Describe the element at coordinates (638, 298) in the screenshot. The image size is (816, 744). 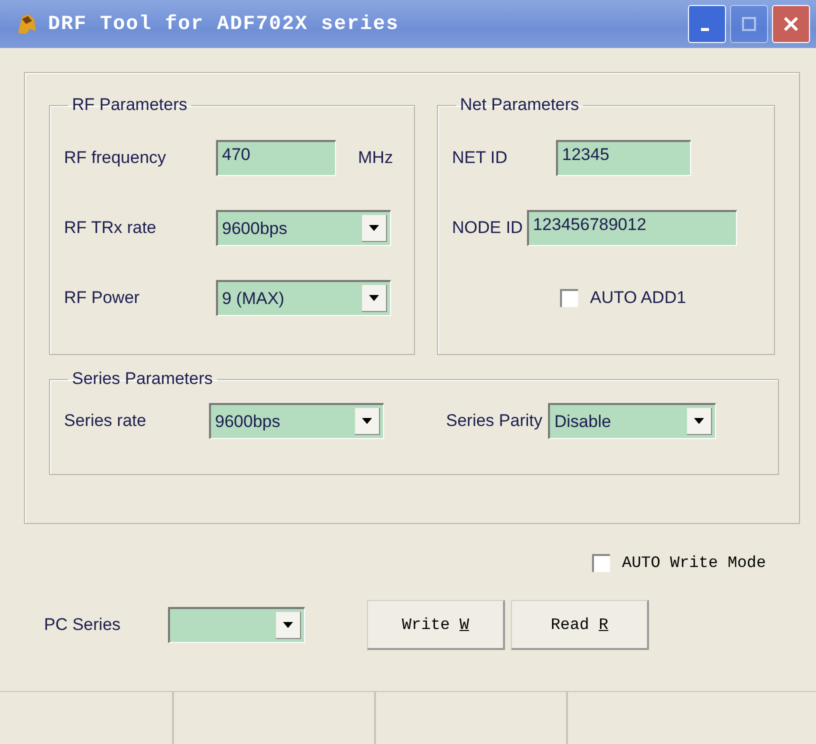
I see `checkbox-label: AUTO ADD1` at that location.